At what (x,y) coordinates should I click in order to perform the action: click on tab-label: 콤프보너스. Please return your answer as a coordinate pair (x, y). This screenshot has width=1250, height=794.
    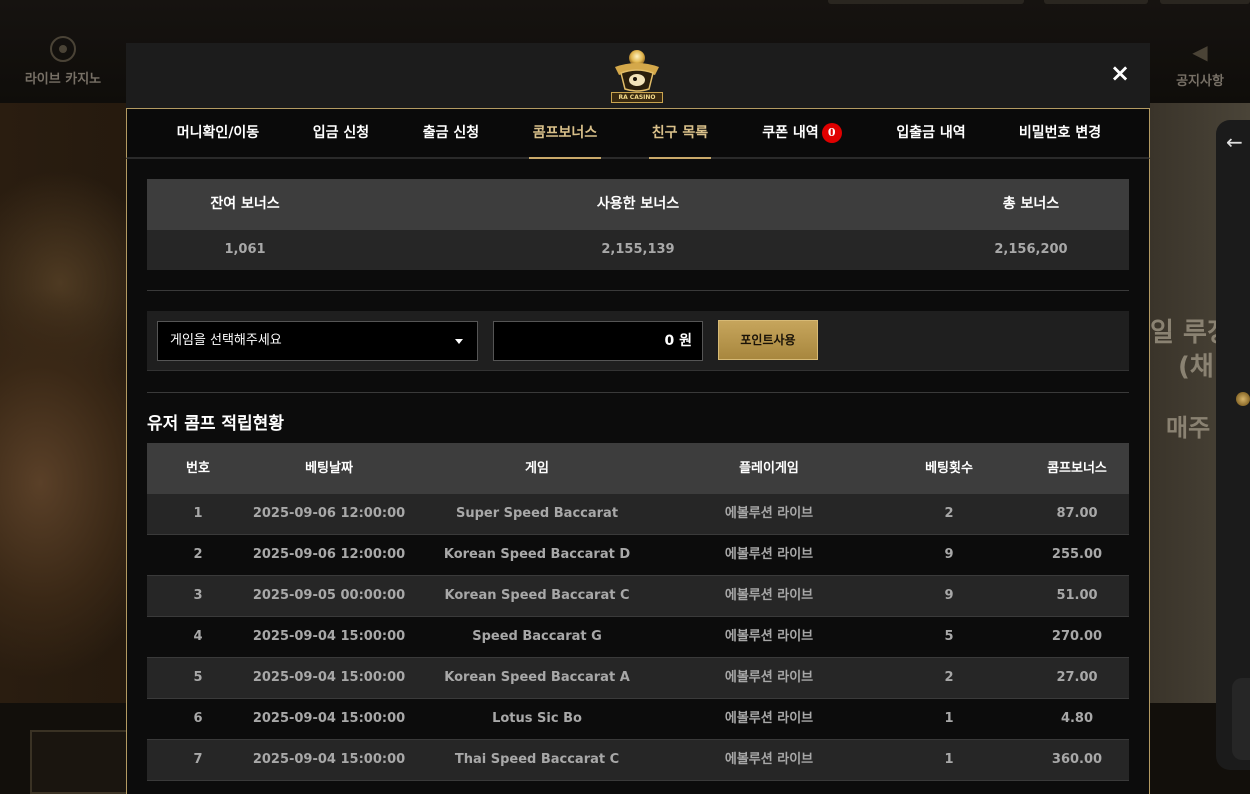
    Looking at the image, I should click on (565, 133).